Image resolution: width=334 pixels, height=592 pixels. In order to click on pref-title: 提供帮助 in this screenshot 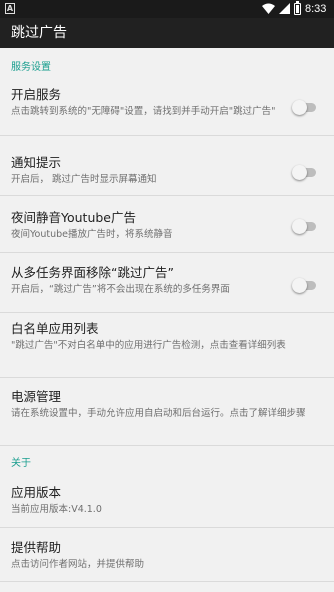, I will do `click(36, 547)`.